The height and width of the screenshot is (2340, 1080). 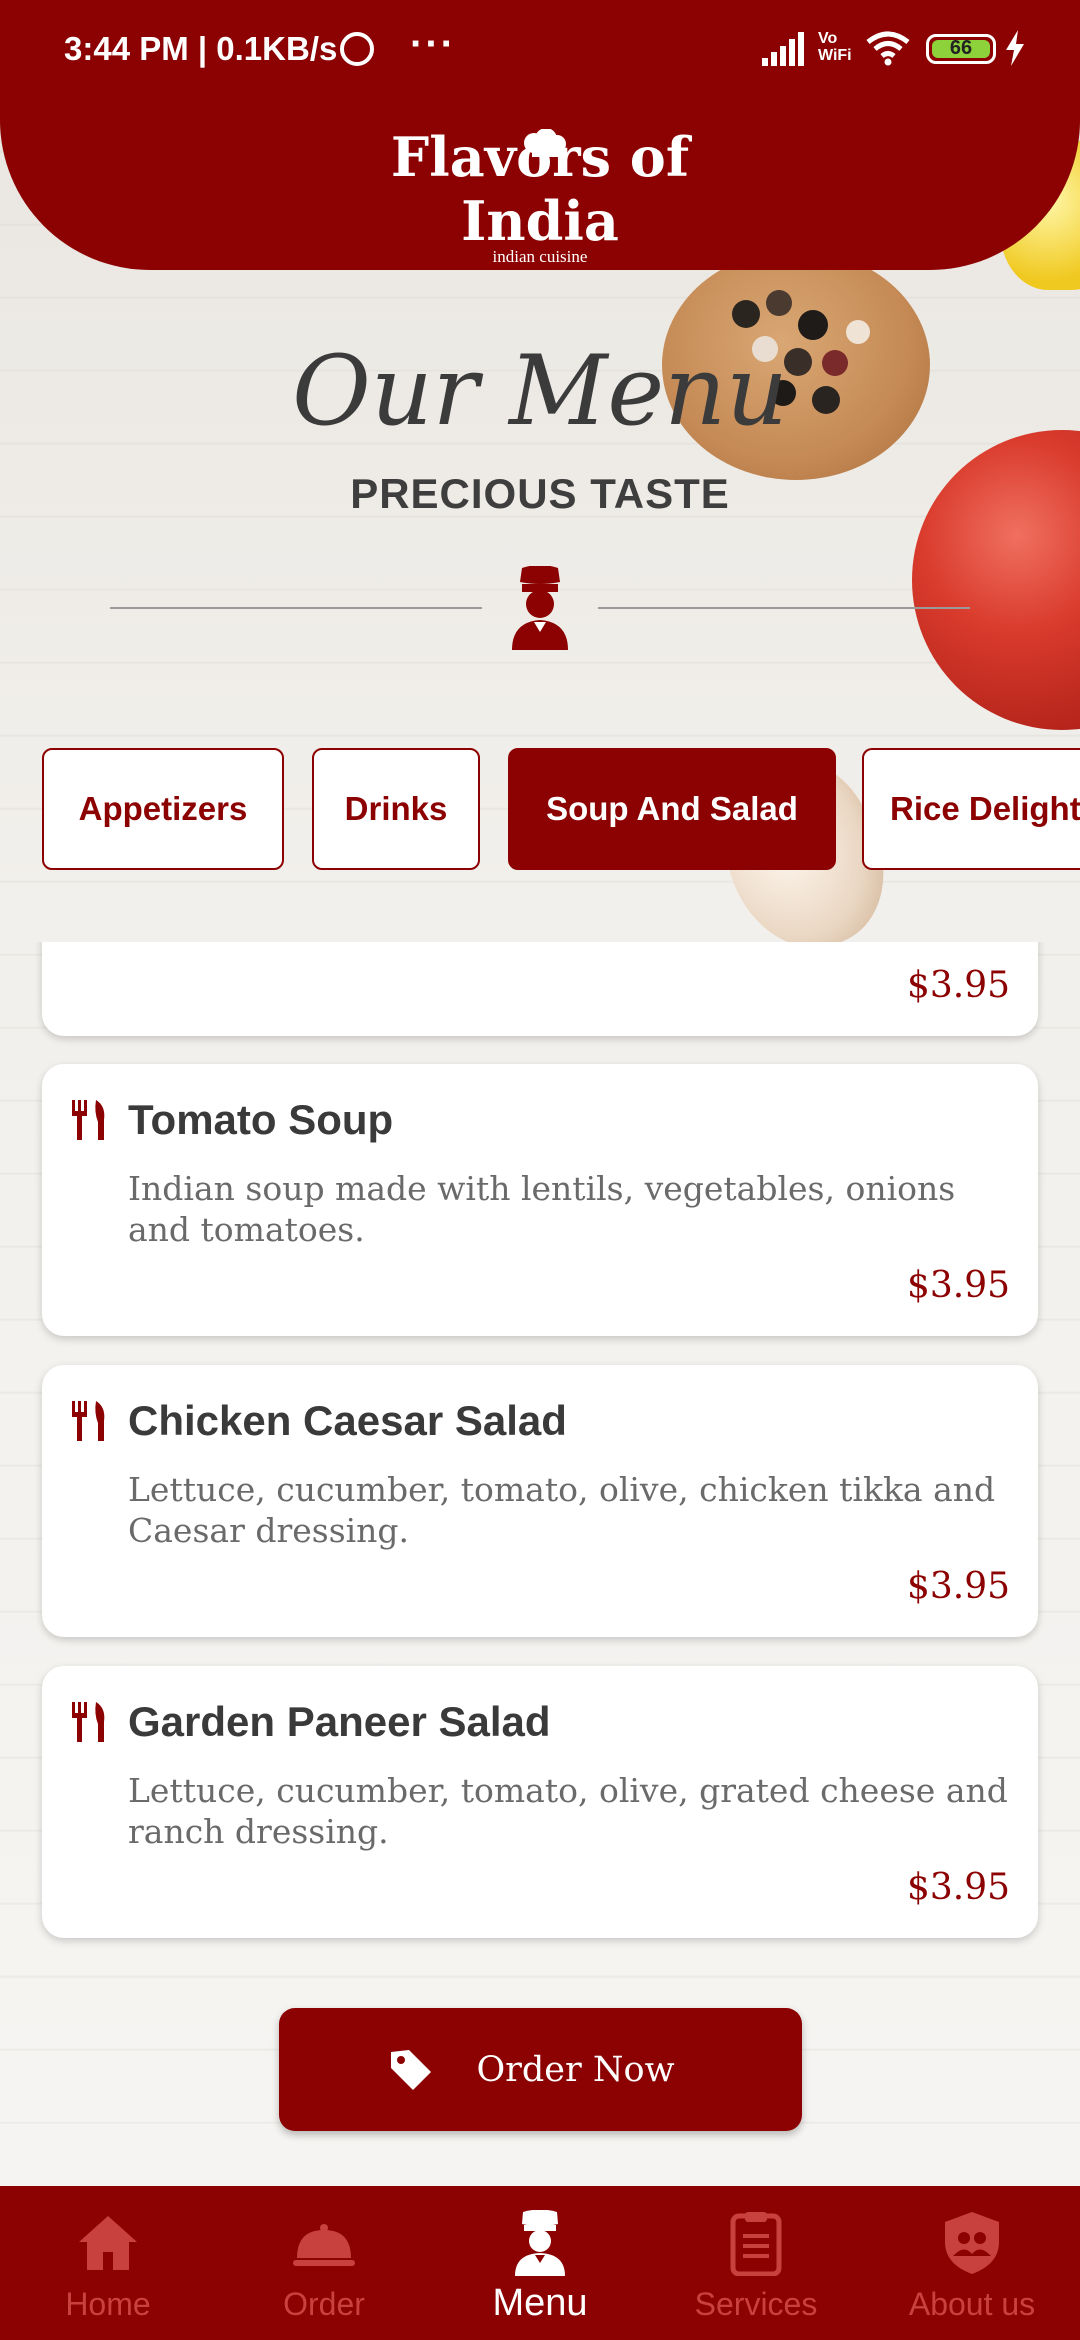 I want to click on nav-about-us: About us, so click(x=972, y=2263).